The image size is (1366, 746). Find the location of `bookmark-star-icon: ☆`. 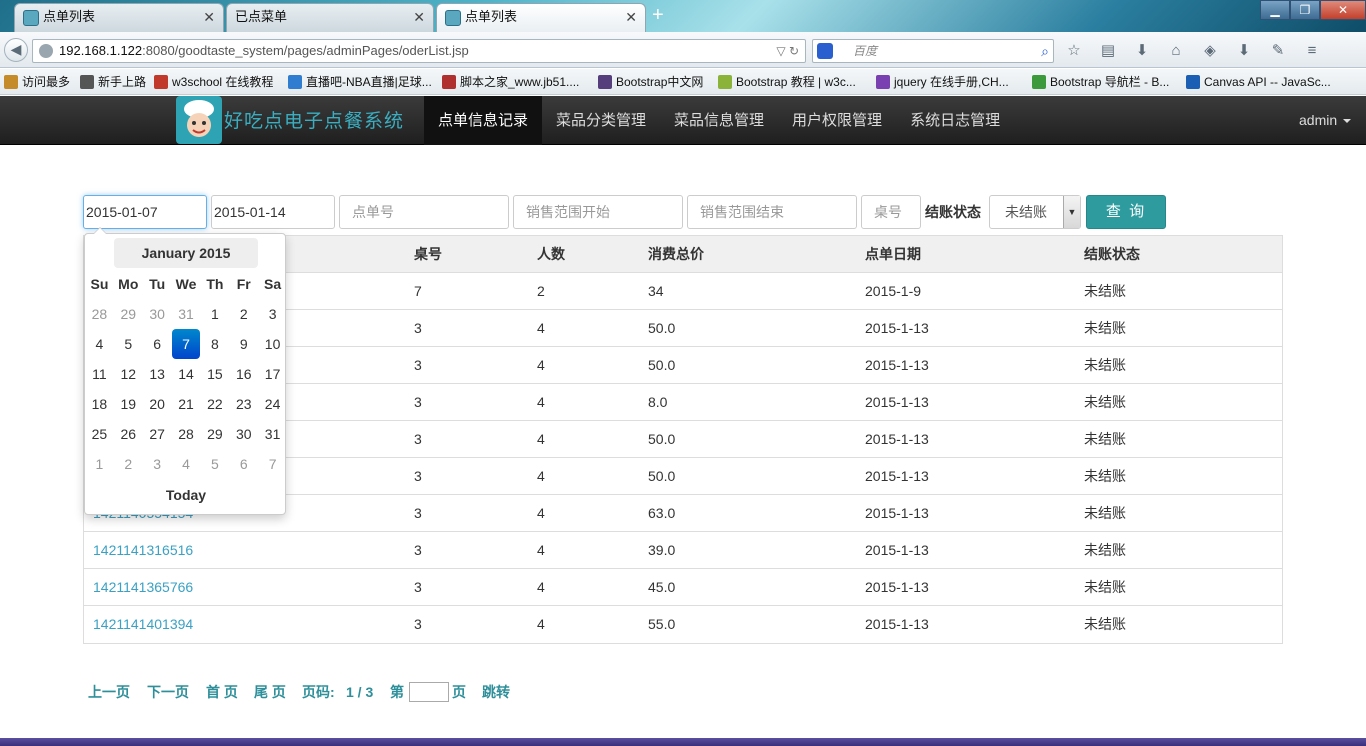

bookmark-star-icon: ☆ is located at coordinates (1074, 51).